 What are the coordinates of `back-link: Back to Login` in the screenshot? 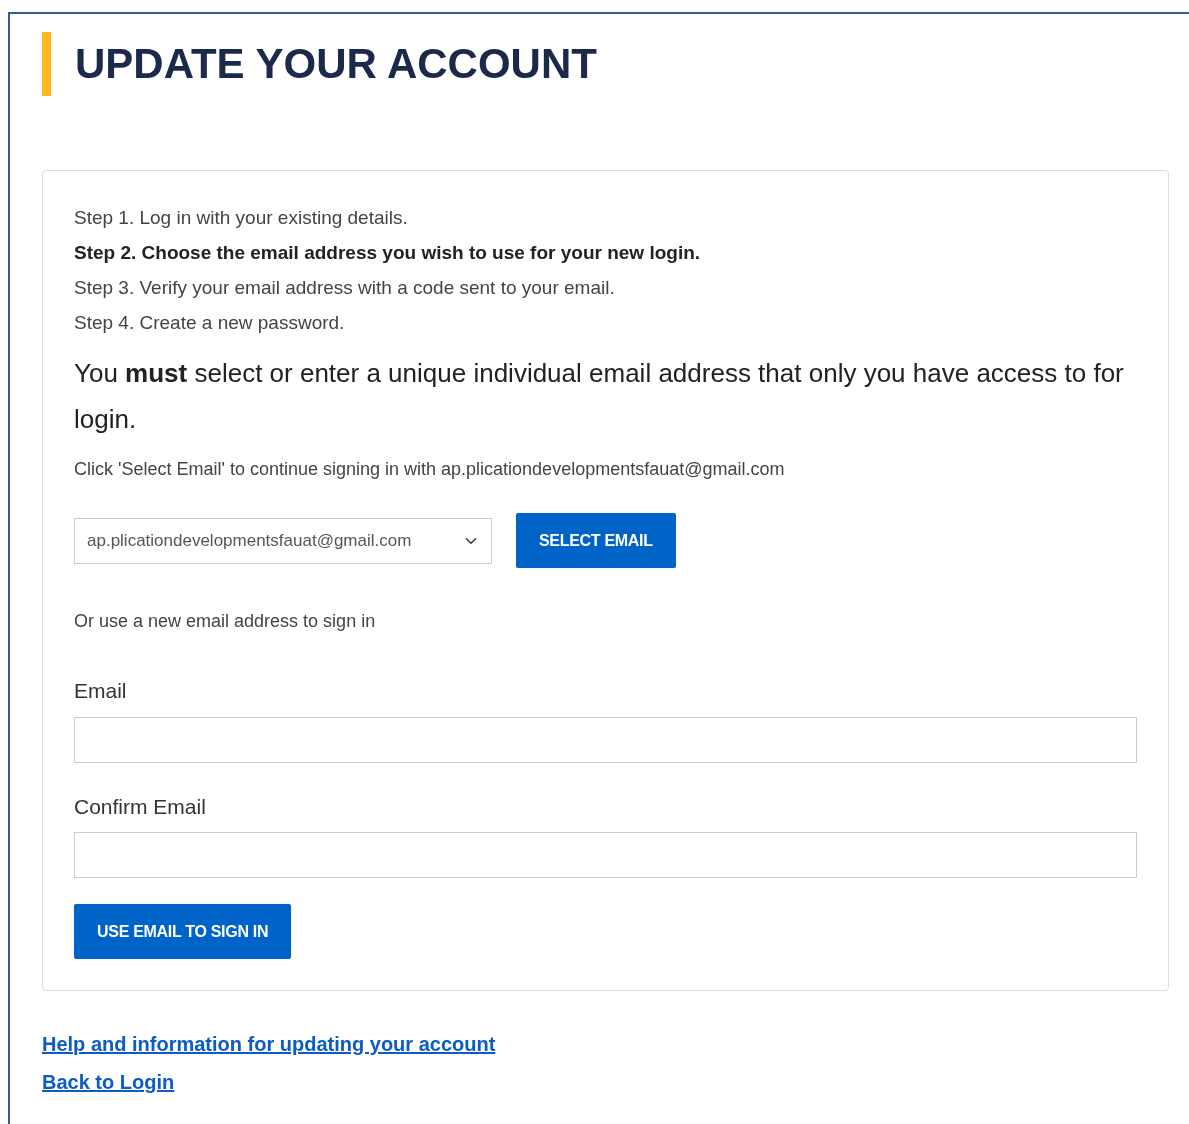 It's located at (108, 1082).